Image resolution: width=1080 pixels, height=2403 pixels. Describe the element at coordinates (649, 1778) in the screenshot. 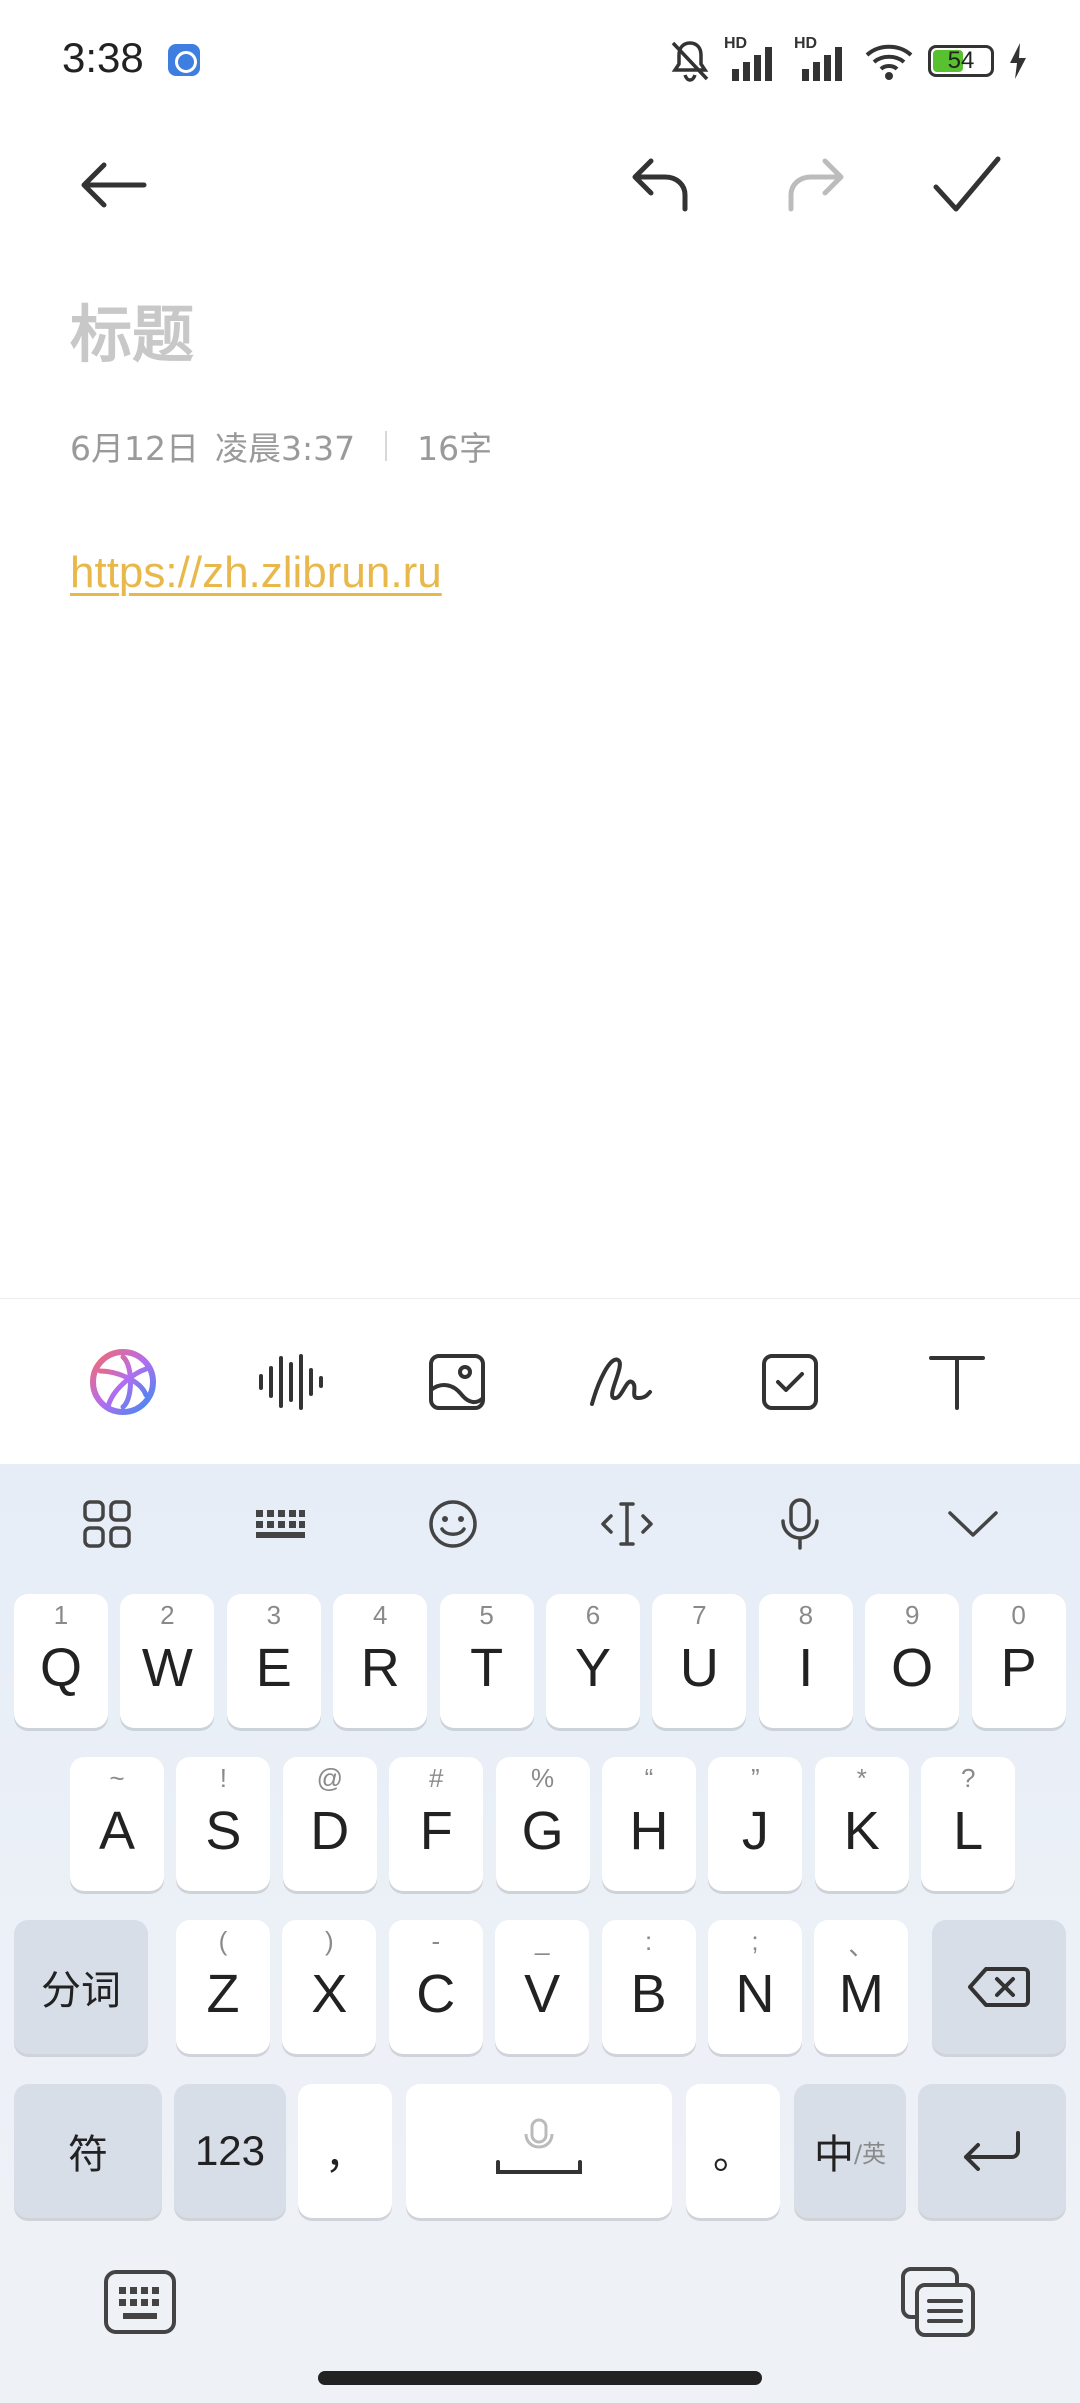

I see `key-secondary-label: “` at that location.